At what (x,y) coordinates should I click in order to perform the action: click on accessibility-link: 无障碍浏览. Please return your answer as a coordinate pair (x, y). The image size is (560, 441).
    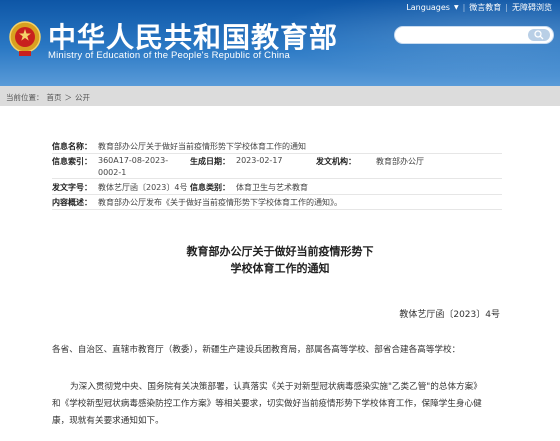
    Looking at the image, I should click on (532, 7).